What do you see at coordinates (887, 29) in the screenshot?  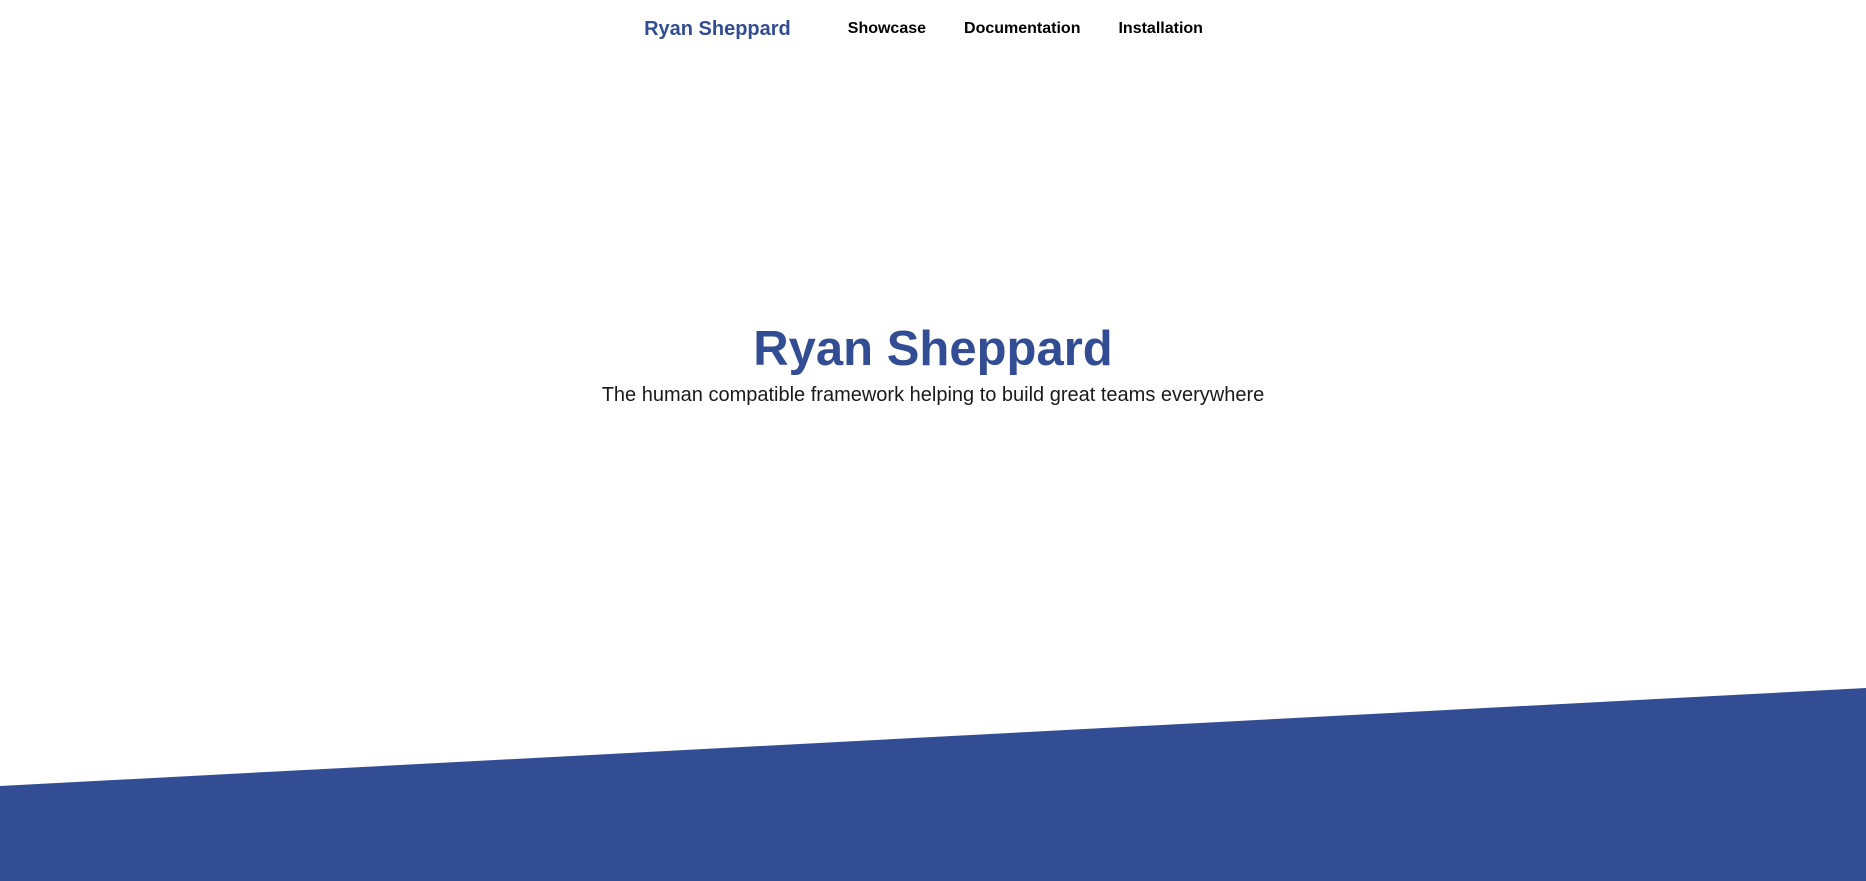 I see `nav-link-showcase: Showcase` at bounding box center [887, 29].